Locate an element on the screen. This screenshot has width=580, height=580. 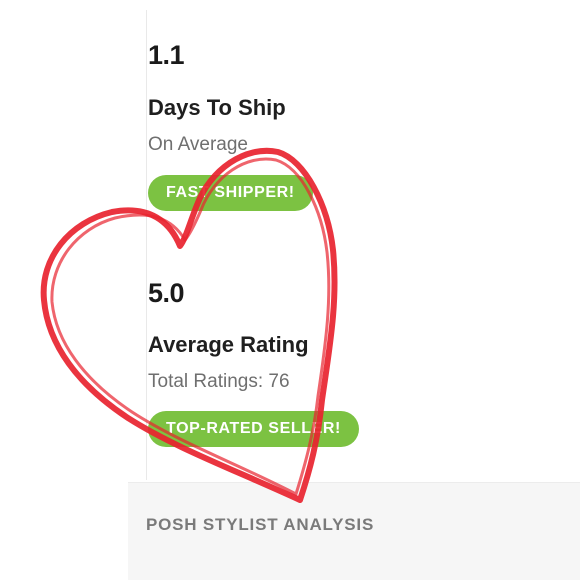
days-to-ship-value: 1.1 is located at coordinates (166, 55).